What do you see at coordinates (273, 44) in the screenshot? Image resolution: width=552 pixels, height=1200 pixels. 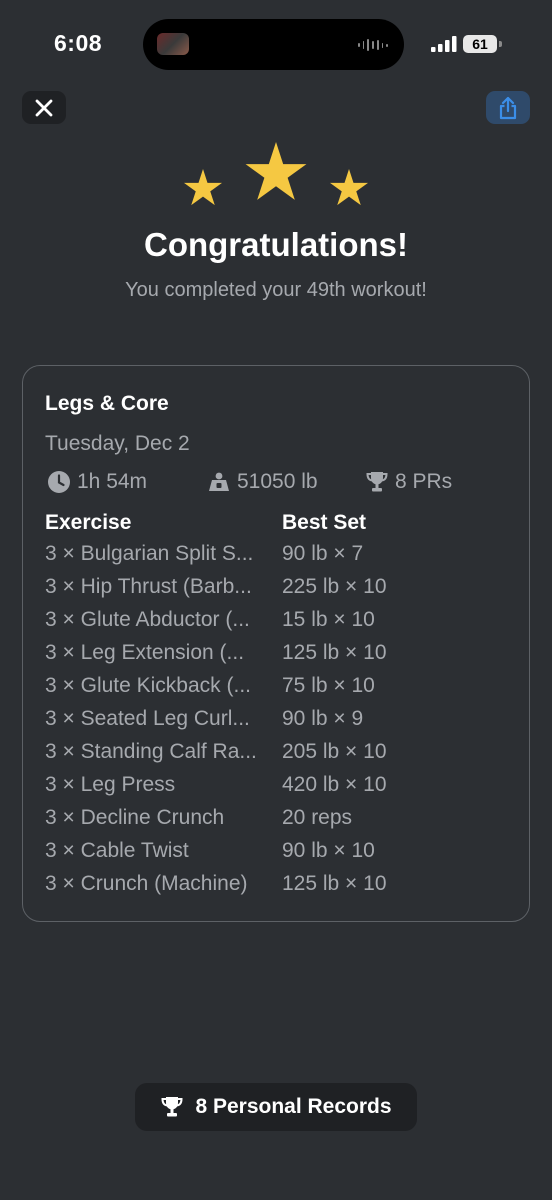 I see `dynamic-island` at bounding box center [273, 44].